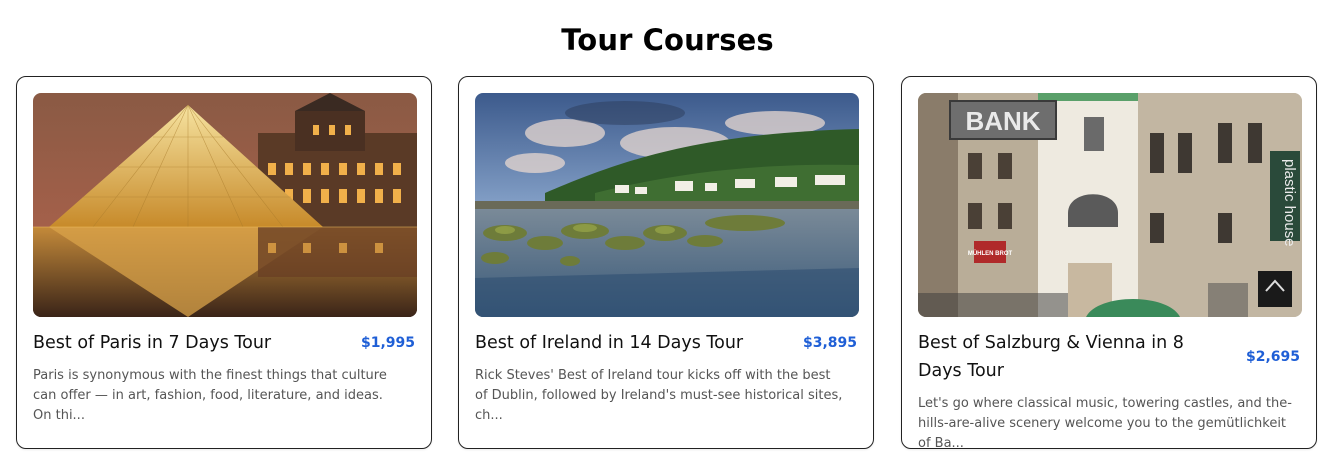  I want to click on tour-price: $1,995, so click(387, 343).